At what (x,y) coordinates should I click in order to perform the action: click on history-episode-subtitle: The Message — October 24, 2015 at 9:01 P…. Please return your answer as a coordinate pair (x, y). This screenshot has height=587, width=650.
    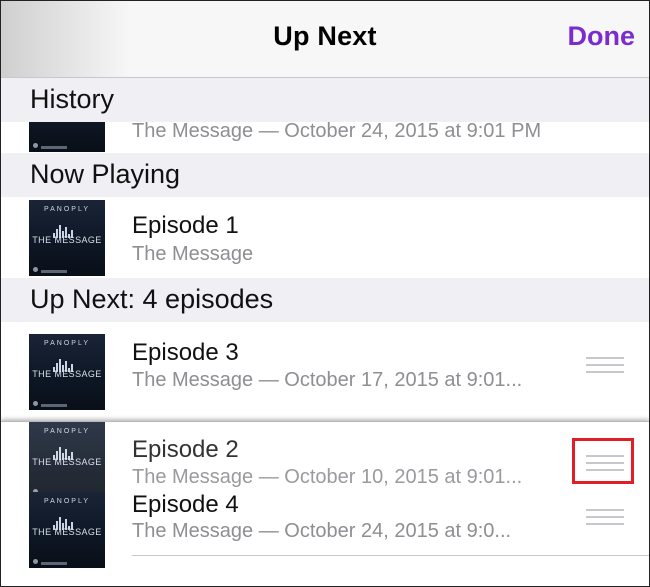
    Looking at the image, I should click on (337, 132).